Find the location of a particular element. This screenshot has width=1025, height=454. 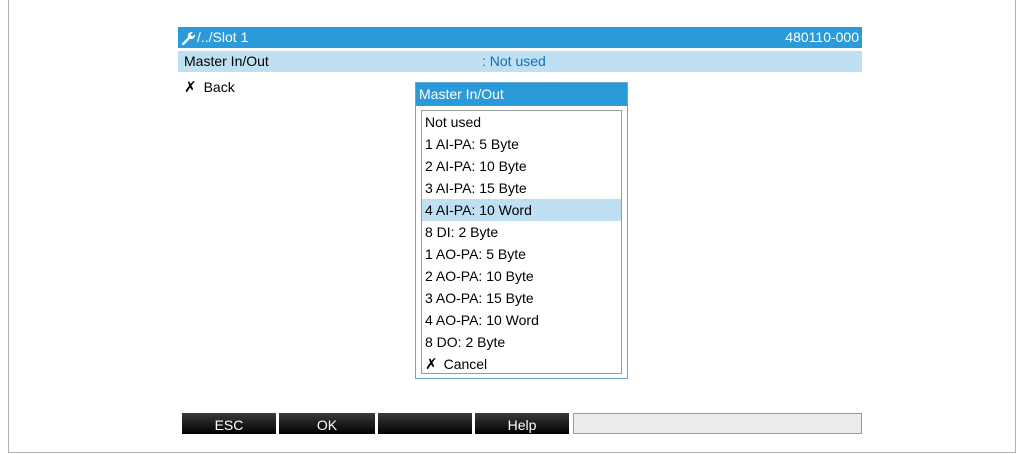

blank-softkey is located at coordinates (425, 423).